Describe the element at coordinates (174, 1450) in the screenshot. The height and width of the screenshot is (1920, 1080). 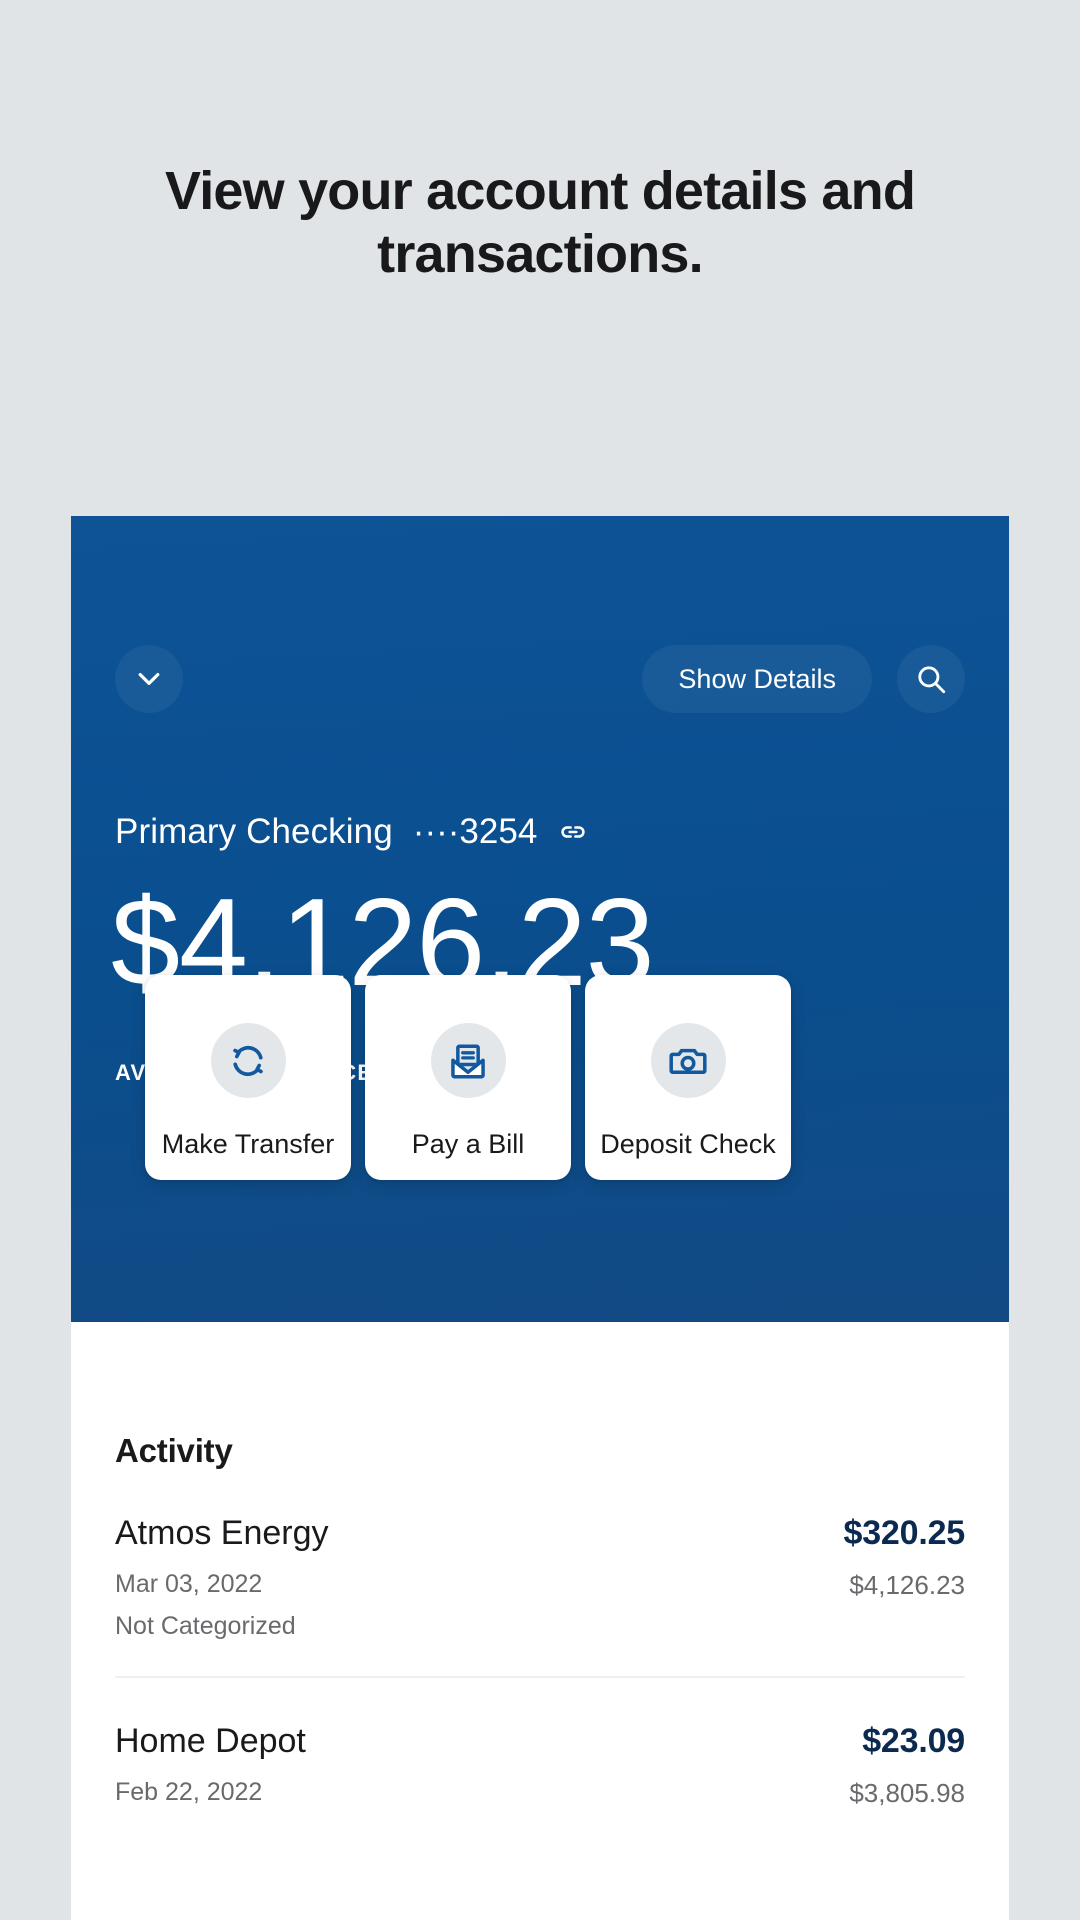
I see `activity-heading: Activity` at that location.